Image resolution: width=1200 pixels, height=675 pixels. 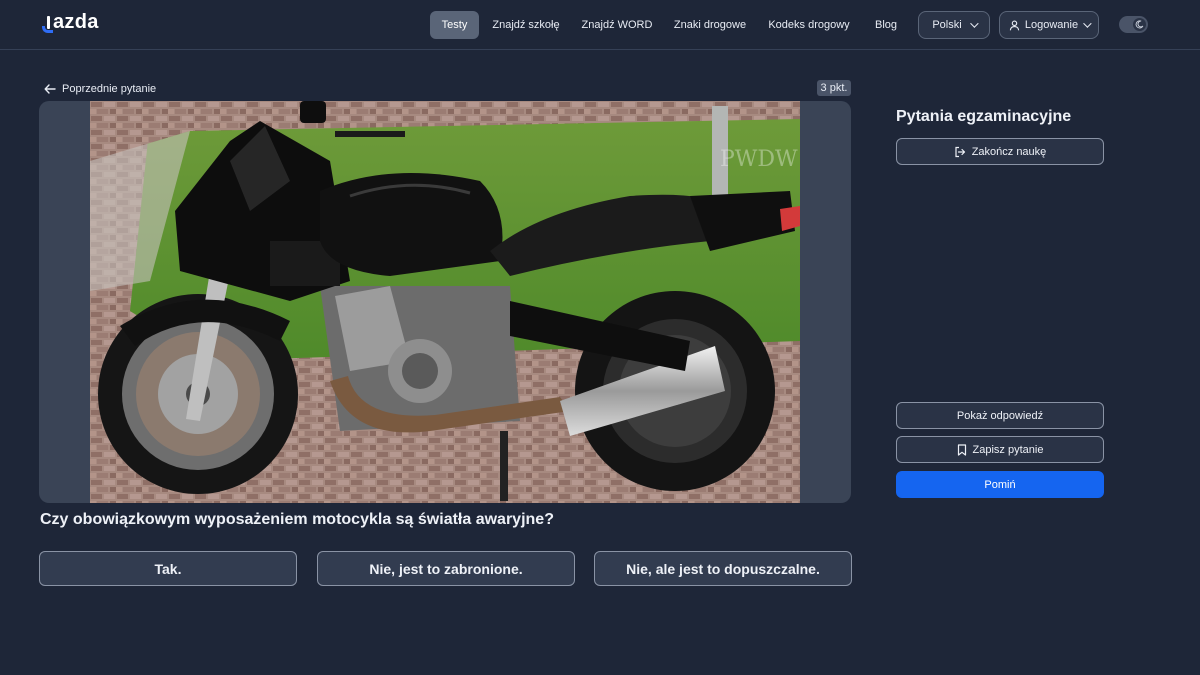 I want to click on nav-tests: Testy, so click(x=454, y=25).